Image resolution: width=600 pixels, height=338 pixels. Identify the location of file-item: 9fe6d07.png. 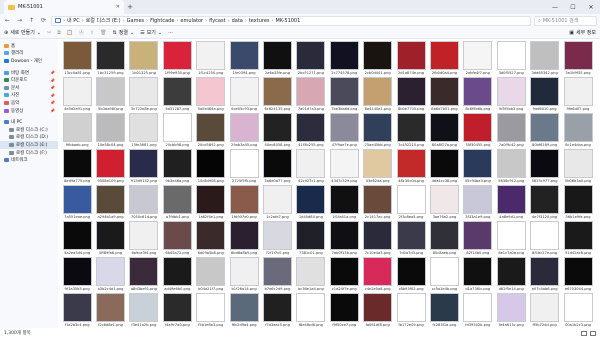
(578, 95).